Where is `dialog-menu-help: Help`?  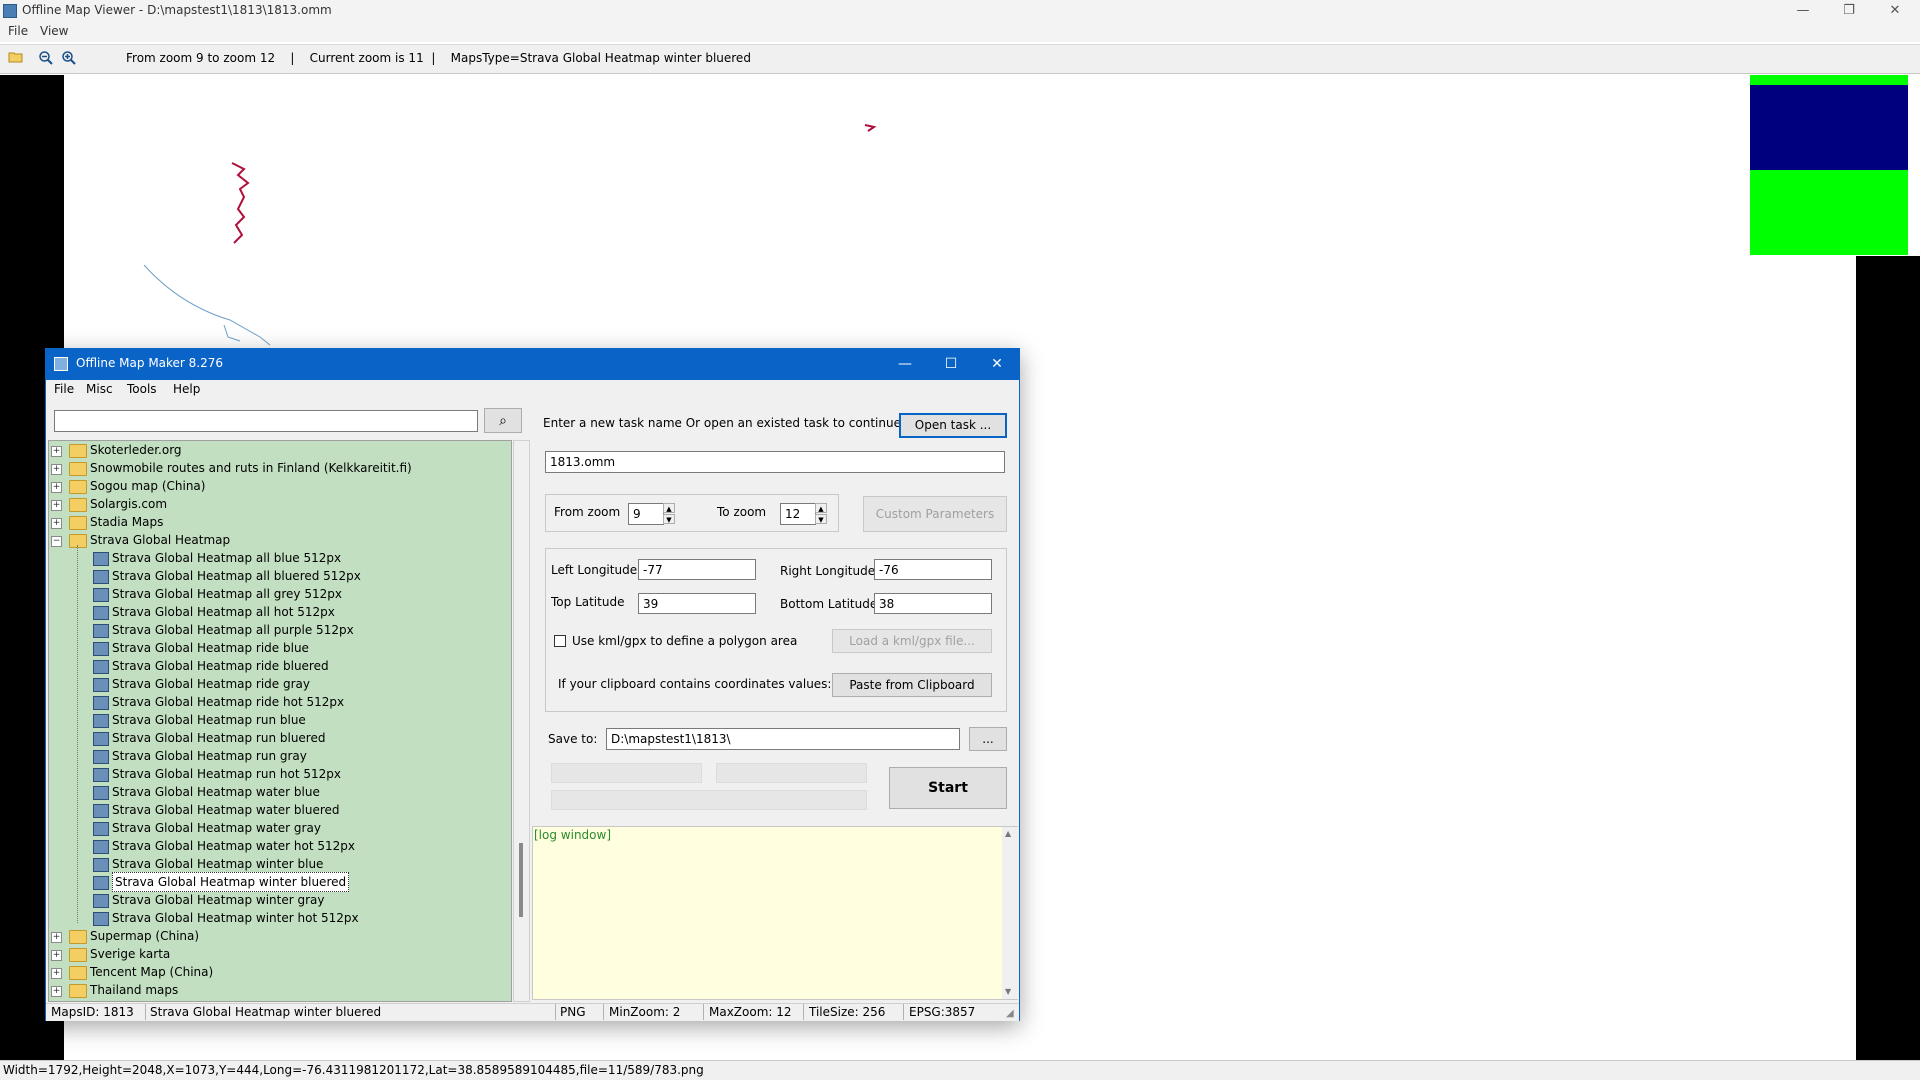 dialog-menu-help: Help is located at coordinates (186, 389).